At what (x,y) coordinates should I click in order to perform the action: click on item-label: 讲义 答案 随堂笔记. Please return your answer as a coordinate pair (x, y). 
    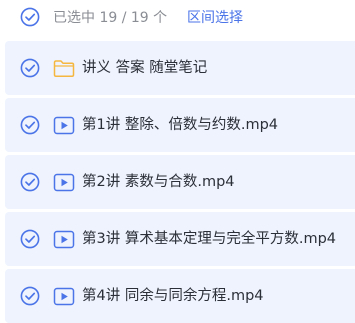
    Looking at the image, I should click on (145, 68).